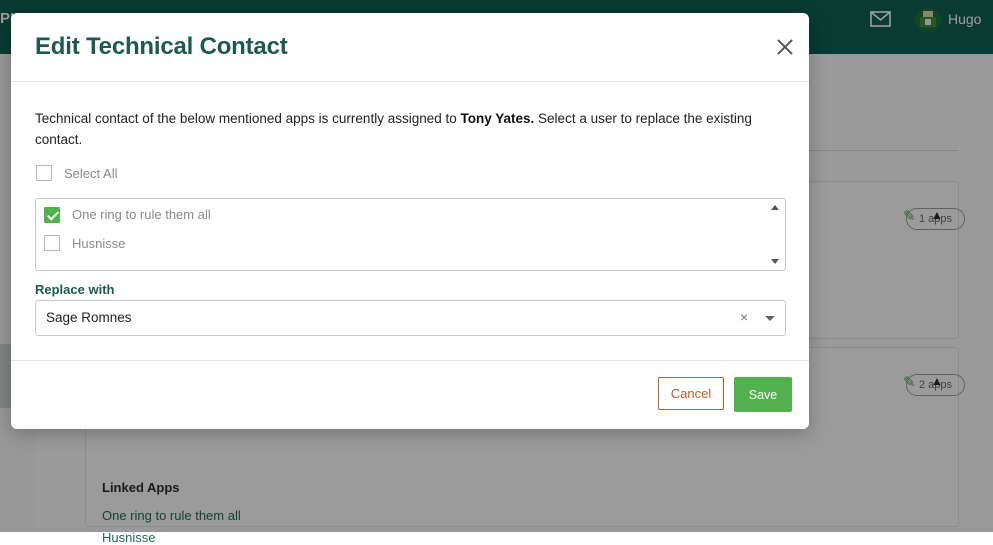  I want to click on scroll-up-icon, so click(775, 207).